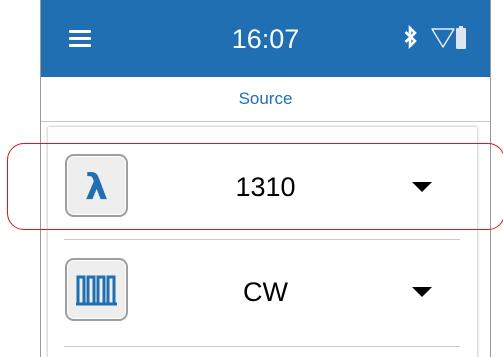 This screenshot has height=357, width=503. I want to click on svg-text: λ, so click(96, 187).